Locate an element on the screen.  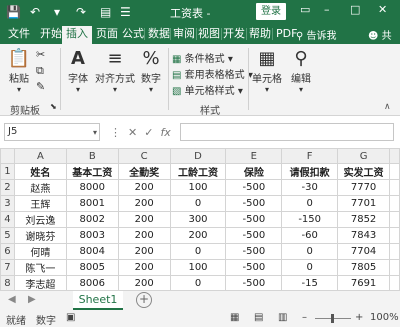
add-sheet-icon: + is located at coordinates (144, 300).